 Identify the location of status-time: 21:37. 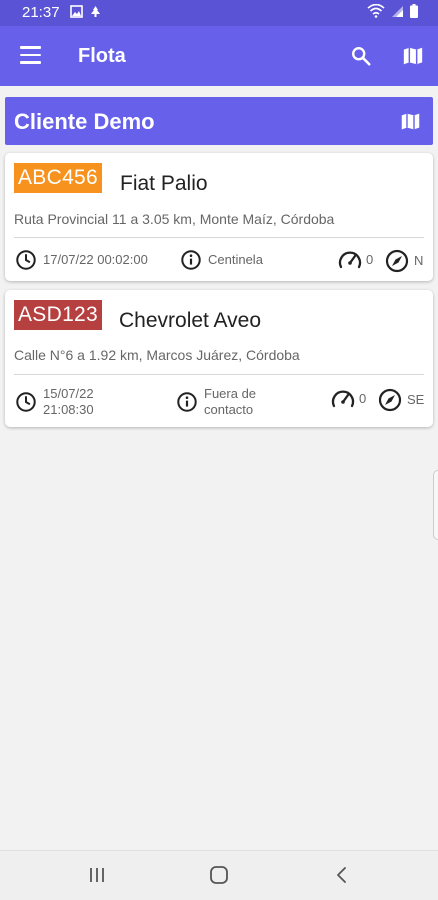
(41, 12).